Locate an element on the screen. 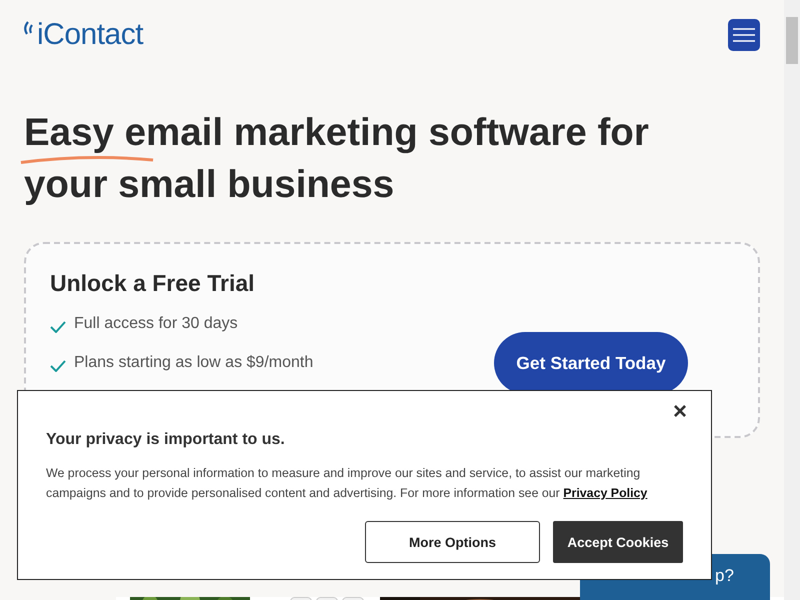  accept-cookies-button: Accept Cookies is located at coordinates (618, 542).